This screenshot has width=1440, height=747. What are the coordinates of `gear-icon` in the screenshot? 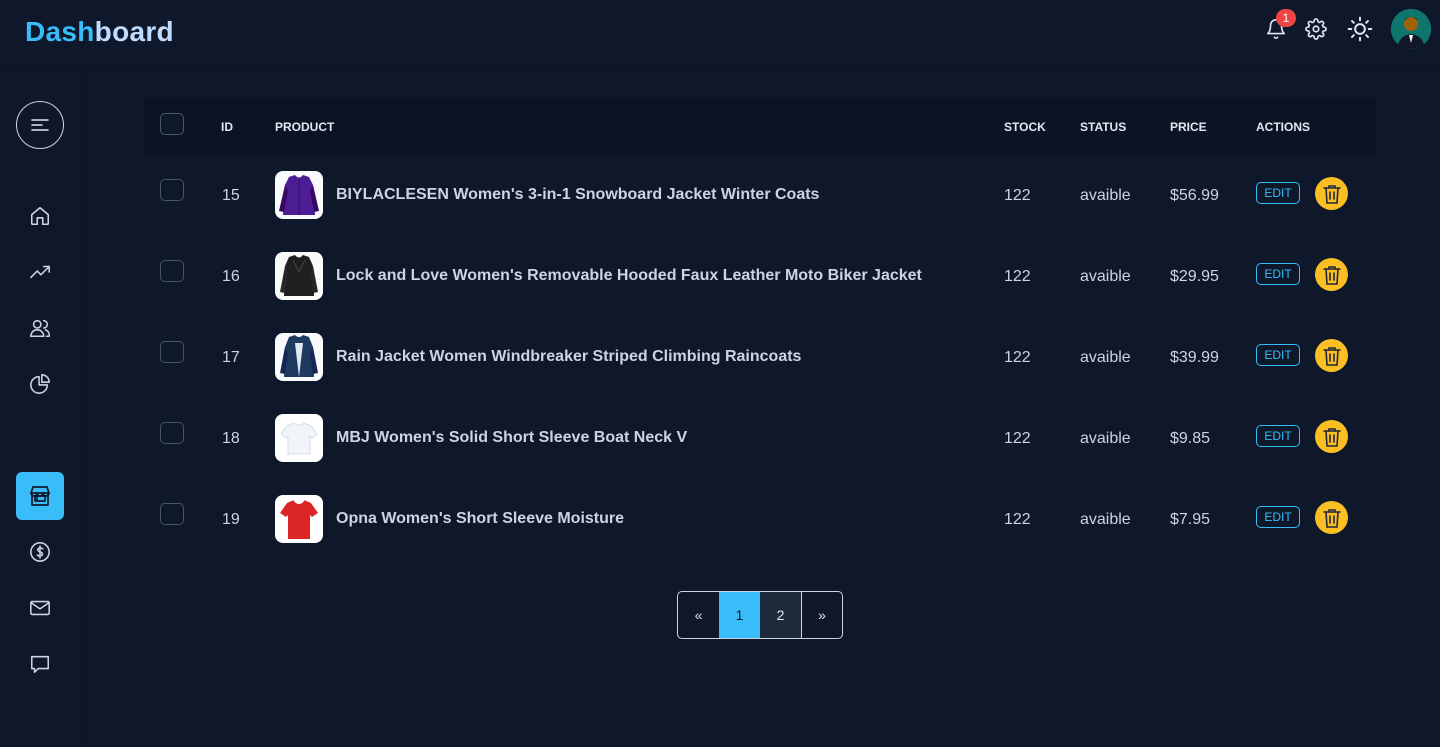 It's located at (1316, 29).